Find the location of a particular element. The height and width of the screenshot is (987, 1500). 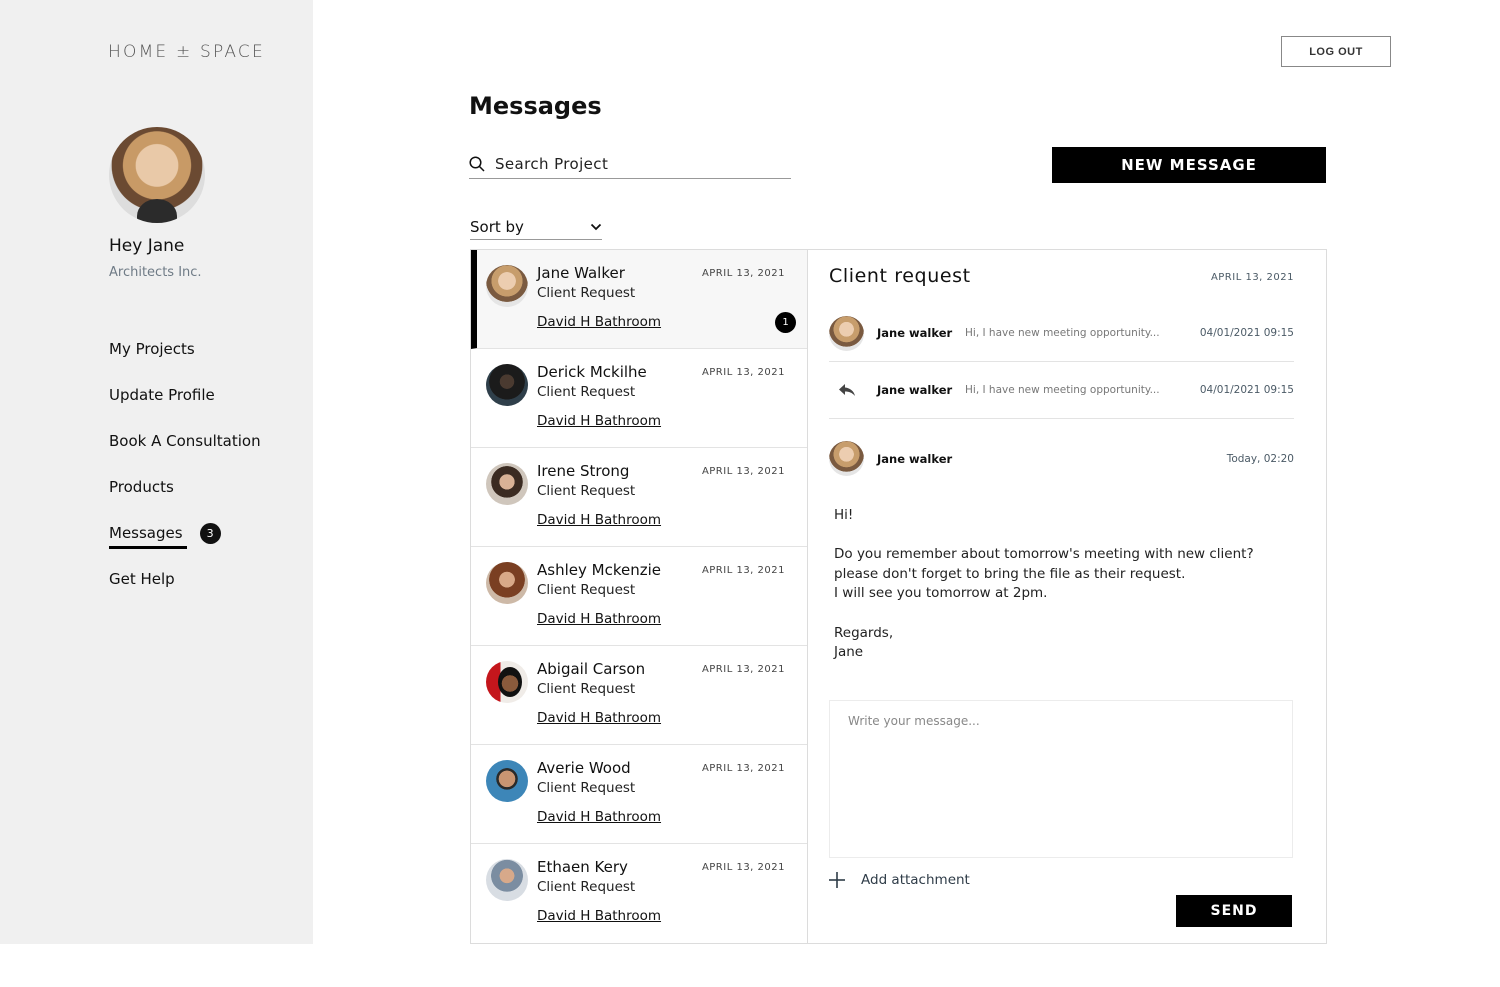

user-company: Architects Inc. is located at coordinates (155, 272).